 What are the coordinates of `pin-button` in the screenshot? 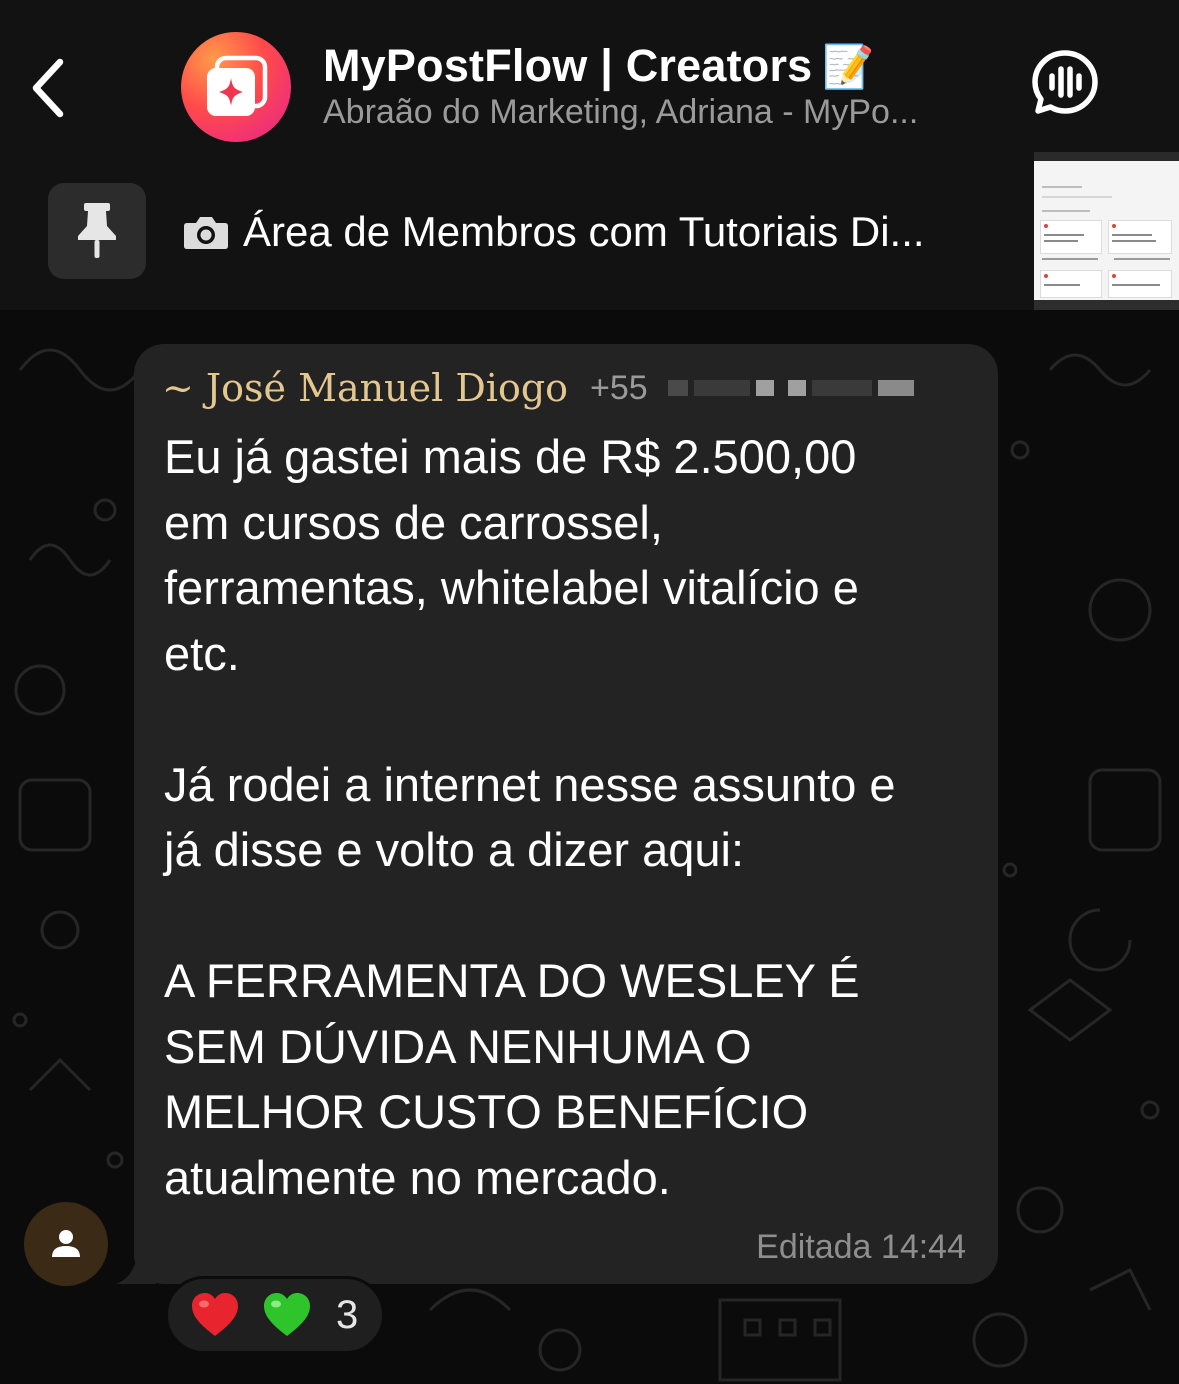 It's located at (97, 231).